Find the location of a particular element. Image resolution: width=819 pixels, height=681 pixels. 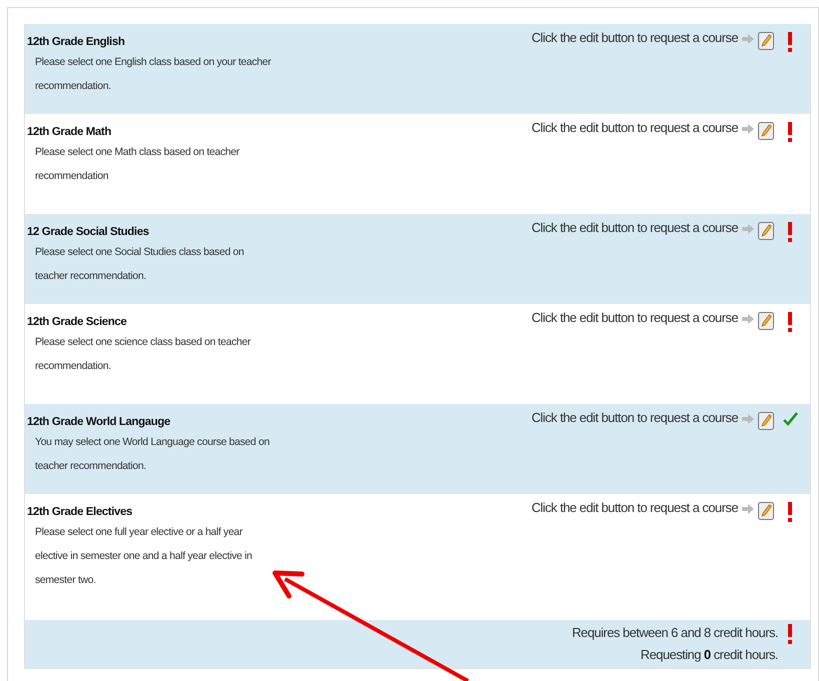

requirement-title: 12 Grade Social Studies is located at coordinates (88, 232).